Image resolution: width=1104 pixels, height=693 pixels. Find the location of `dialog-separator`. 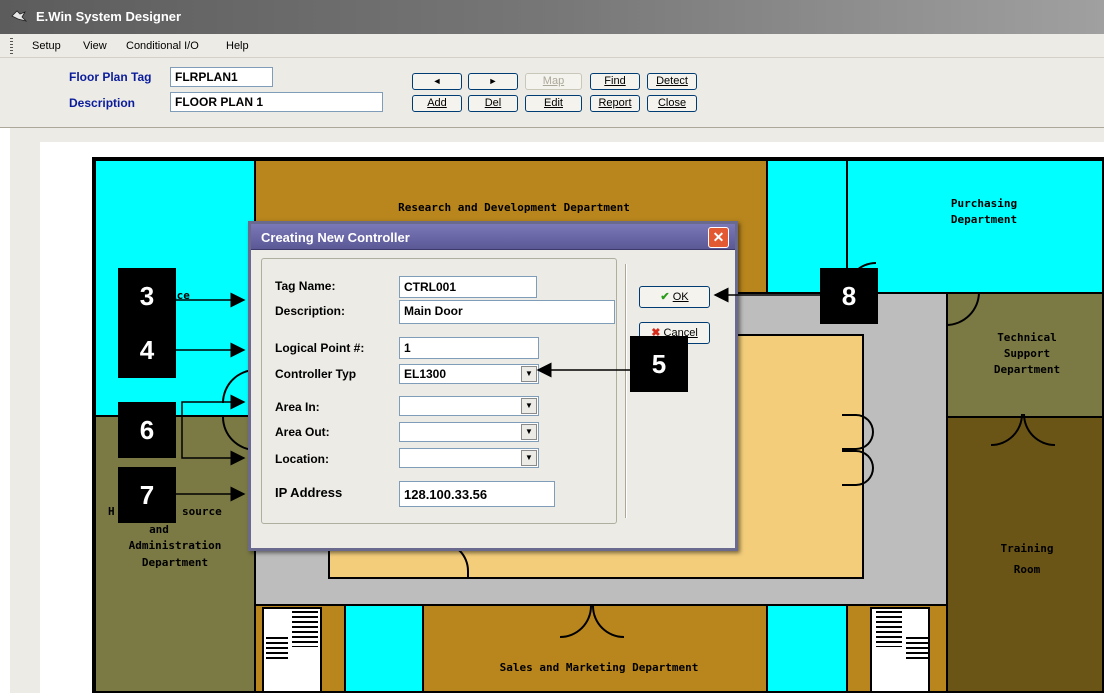

dialog-separator is located at coordinates (626, 391).